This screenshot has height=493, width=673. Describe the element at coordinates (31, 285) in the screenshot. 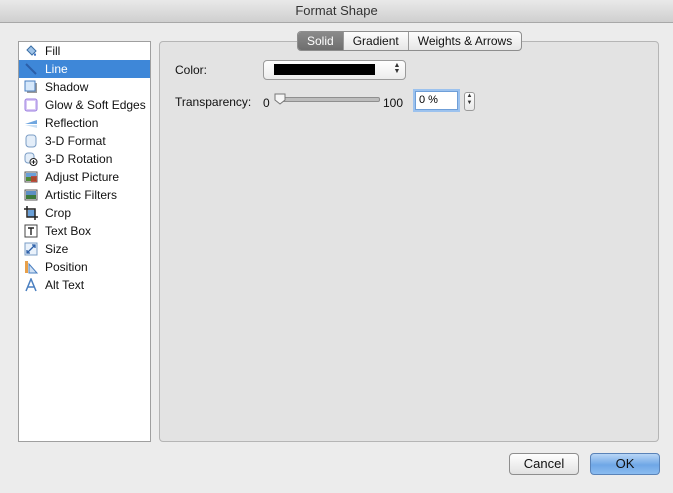

I see `alt-text-icon` at that location.